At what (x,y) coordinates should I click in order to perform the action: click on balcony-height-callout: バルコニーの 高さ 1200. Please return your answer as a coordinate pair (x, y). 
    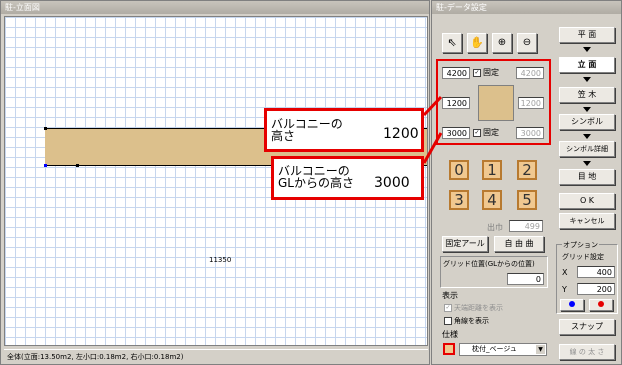
    Looking at the image, I should click on (344, 130).